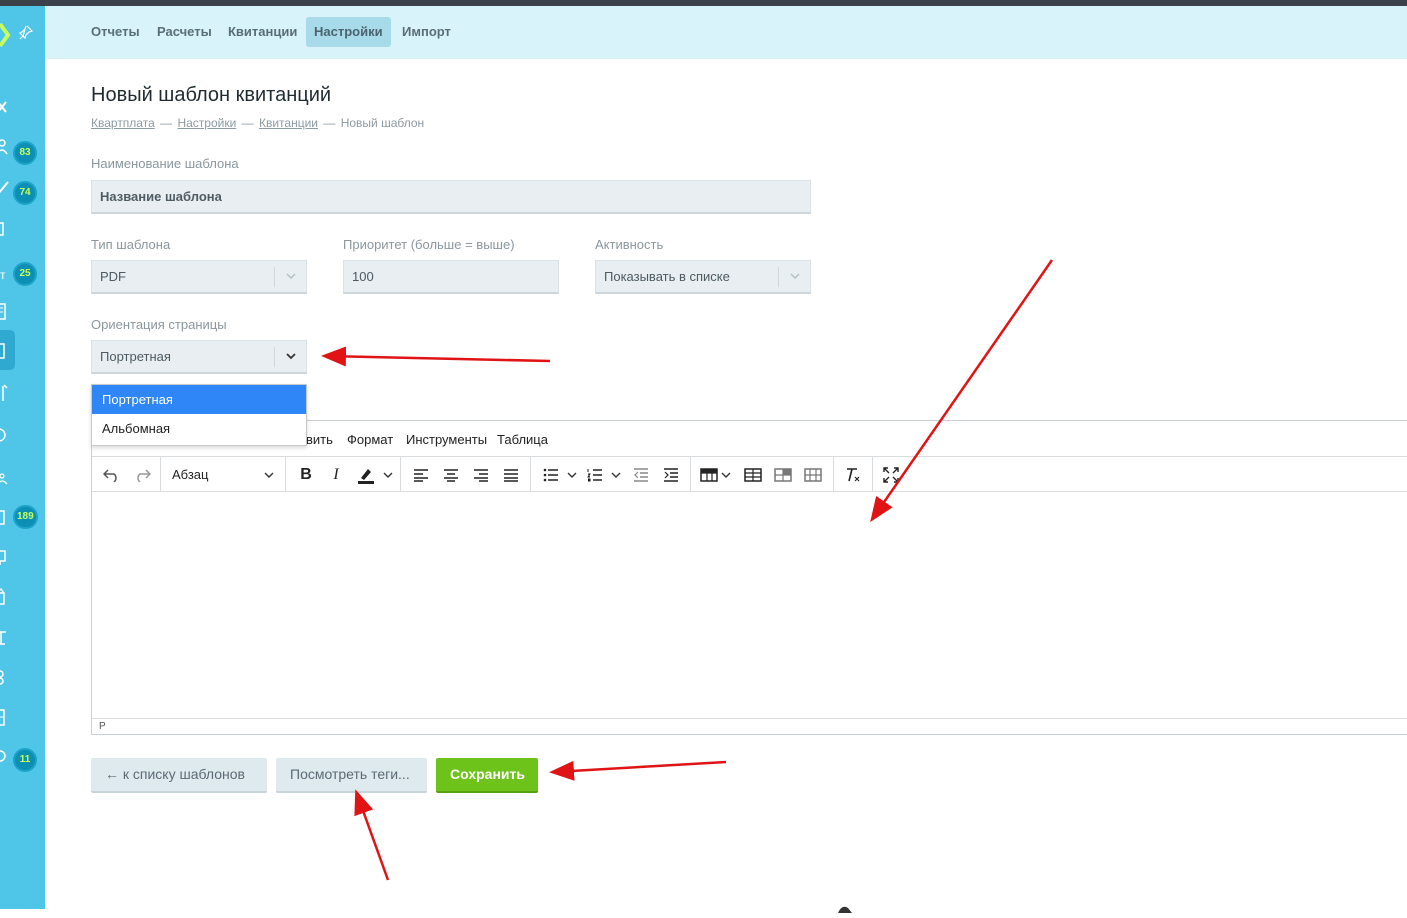  I want to click on highlight-icon, so click(366, 475).